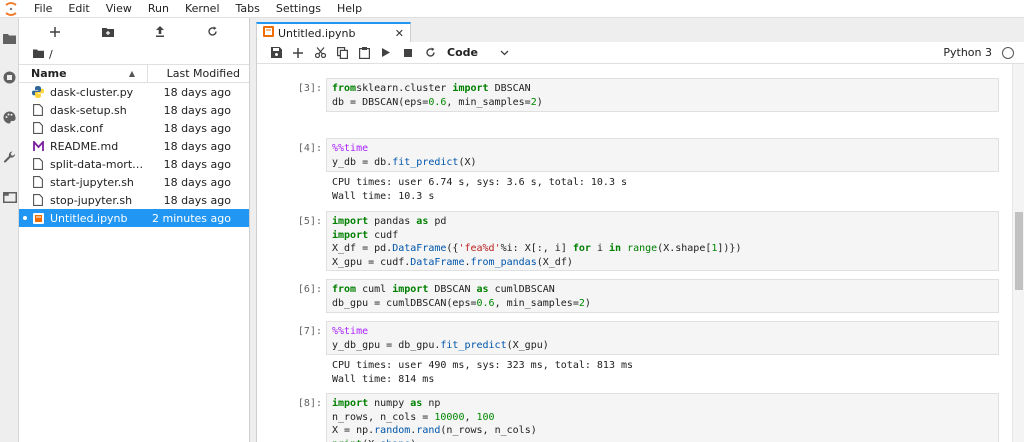 This screenshot has height=442, width=1024. What do you see at coordinates (160, 32) in the screenshot?
I see `upload-icon` at bounding box center [160, 32].